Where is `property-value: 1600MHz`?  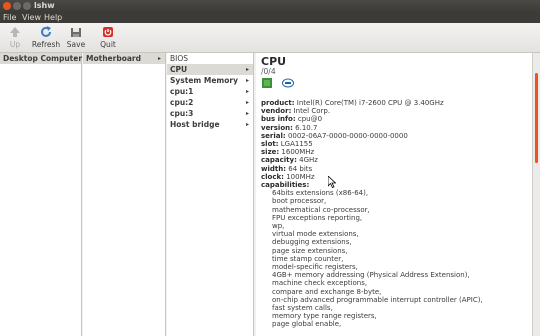
property-value: 1600MHz is located at coordinates (298, 152).